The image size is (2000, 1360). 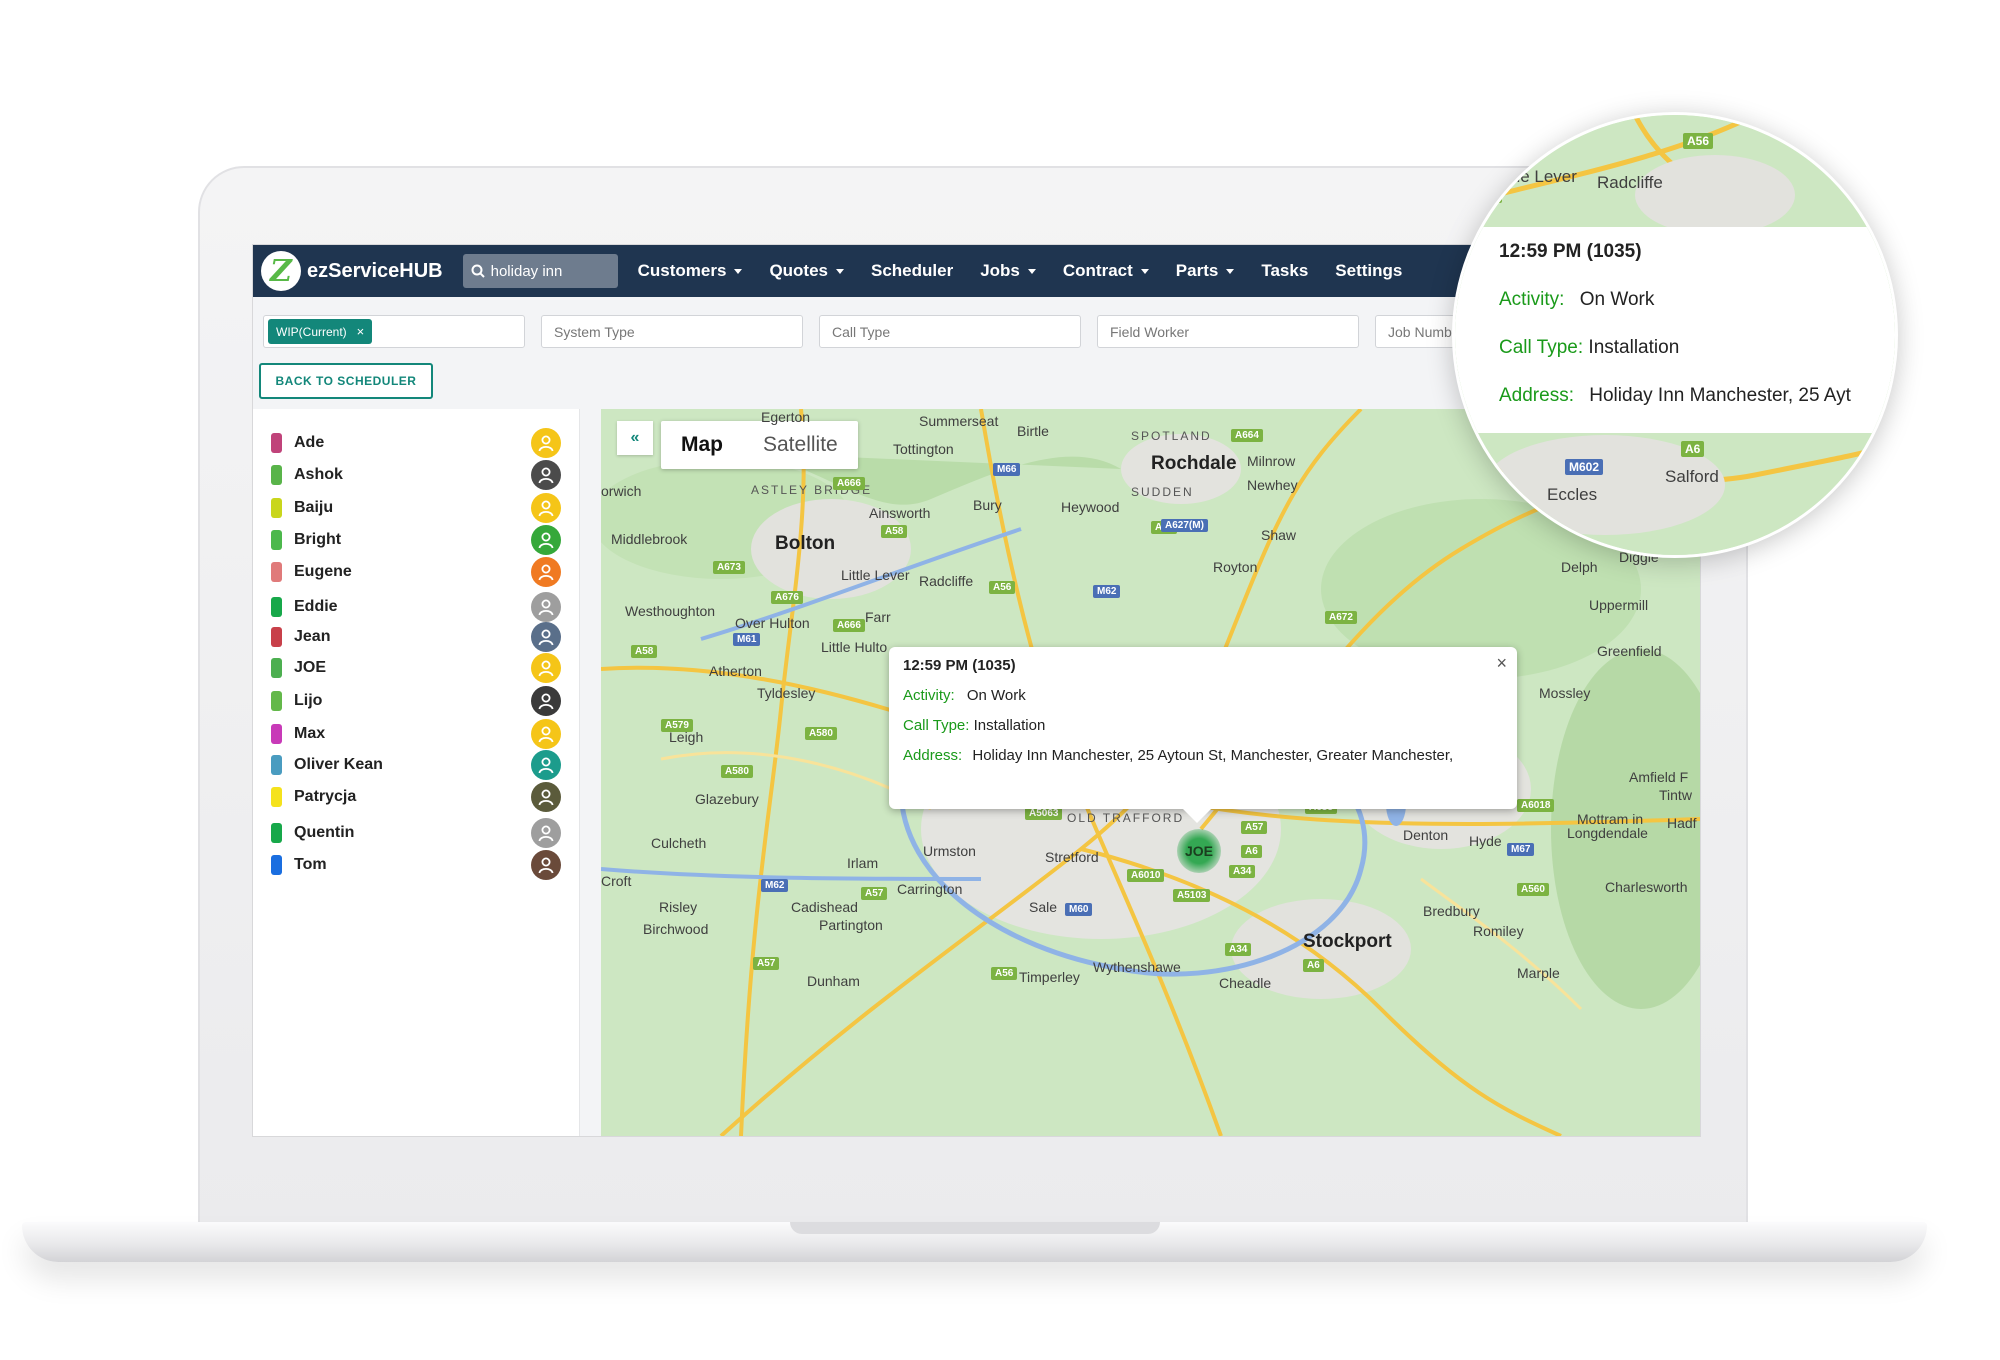 What do you see at coordinates (1150, 331) in the screenshot?
I see `field-worker-placeholder: Field Worker` at bounding box center [1150, 331].